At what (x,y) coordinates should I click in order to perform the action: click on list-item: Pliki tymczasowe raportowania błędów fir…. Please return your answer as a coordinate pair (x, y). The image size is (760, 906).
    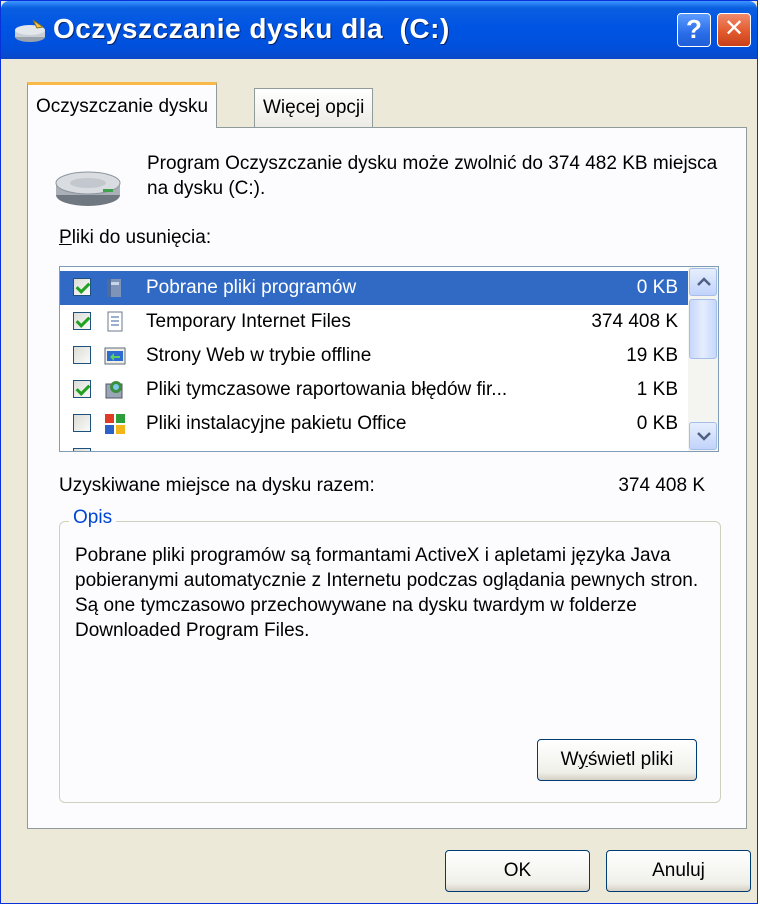
    Looking at the image, I should click on (374, 390).